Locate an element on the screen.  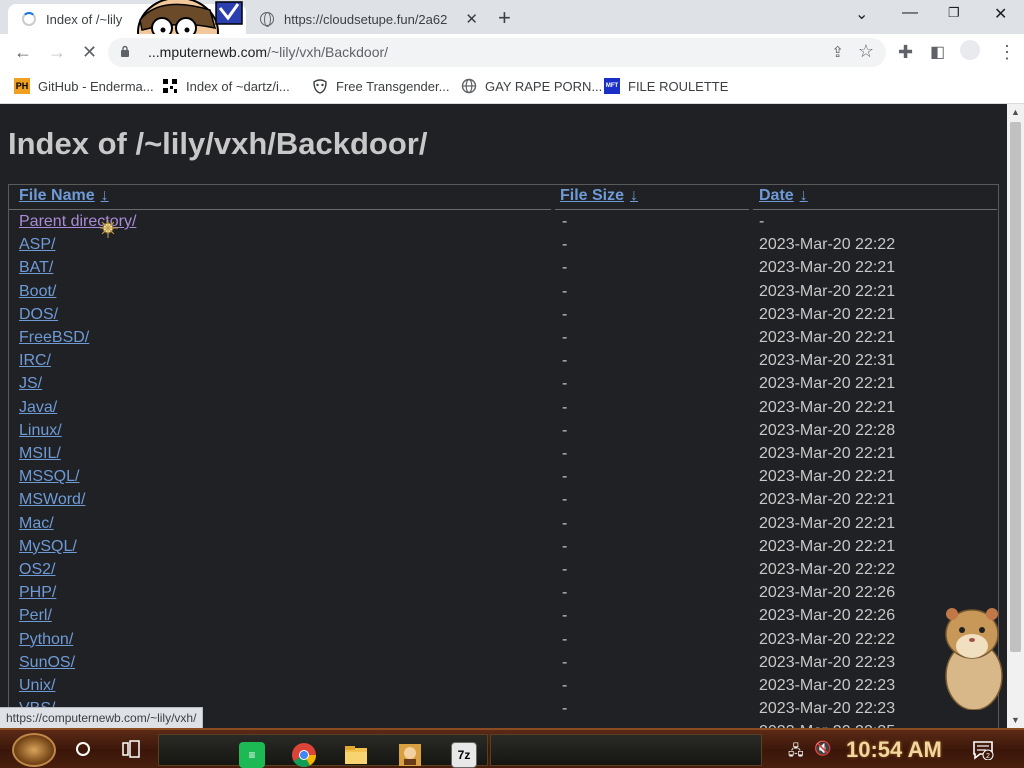
table-row: Python/ - 2023-Mar-20 22:22 is located at coordinates (503, 642).